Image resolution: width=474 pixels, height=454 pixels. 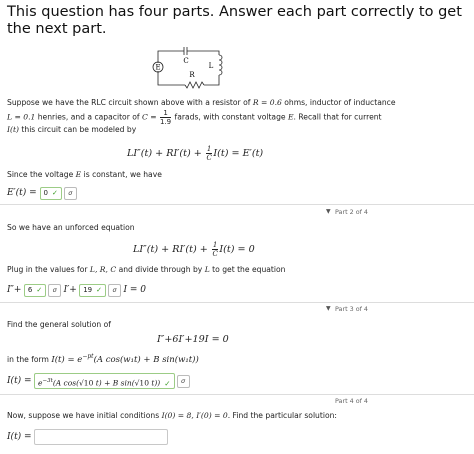 I want to click on intro-line-3: I(t) this circuit can be modeled by, so click(x=72, y=129).